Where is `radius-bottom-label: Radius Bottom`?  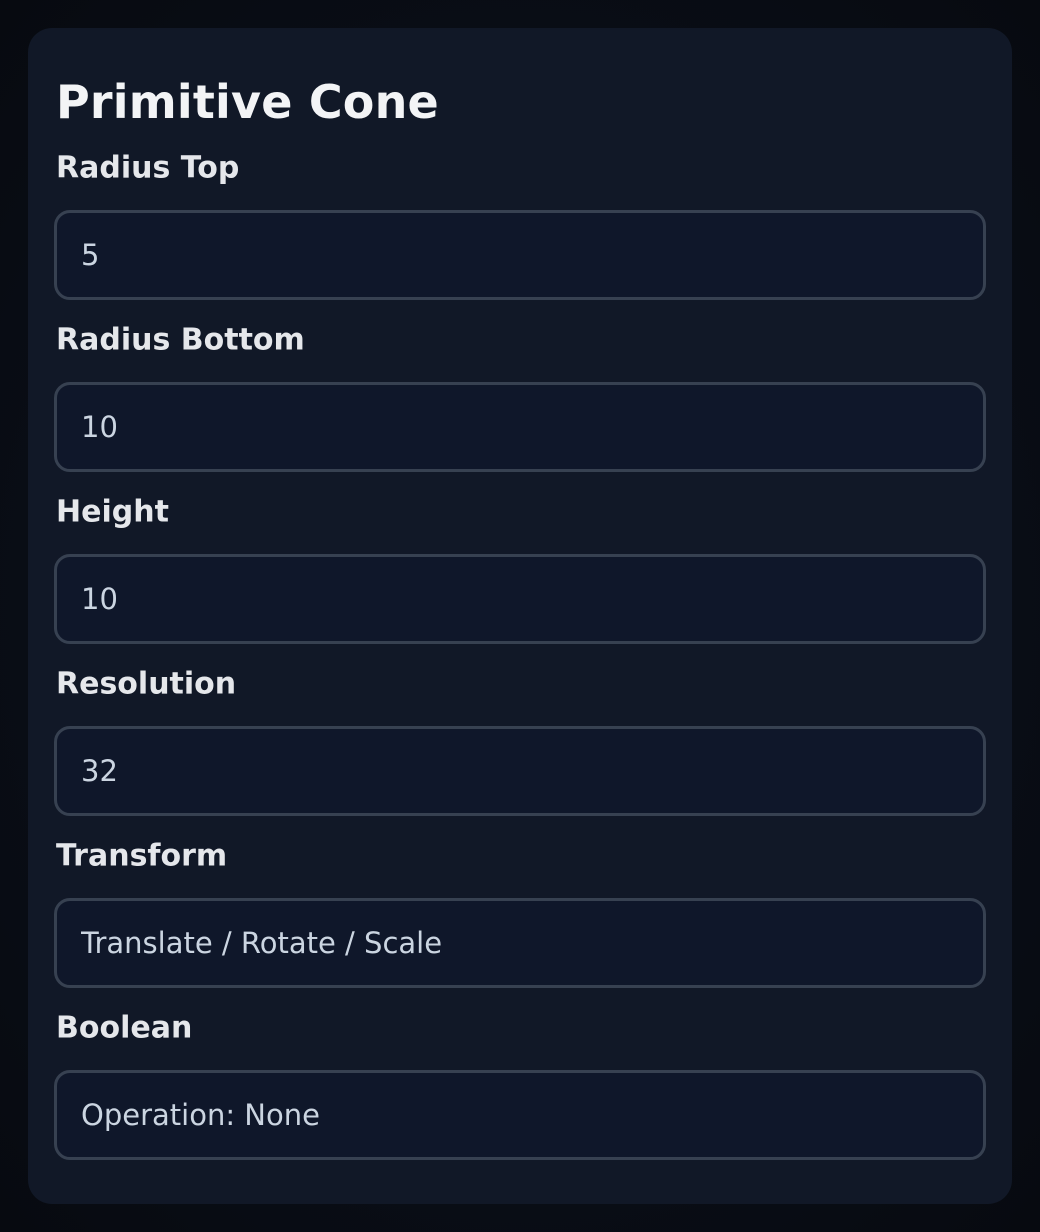
radius-bottom-label: Radius Bottom is located at coordinates (180, 340).